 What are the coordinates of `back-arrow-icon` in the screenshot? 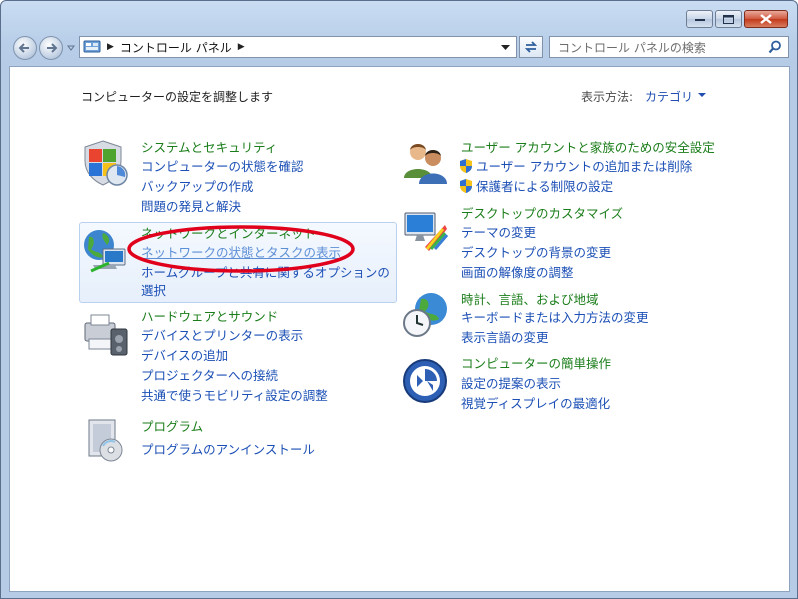 It's located at (23, 48).